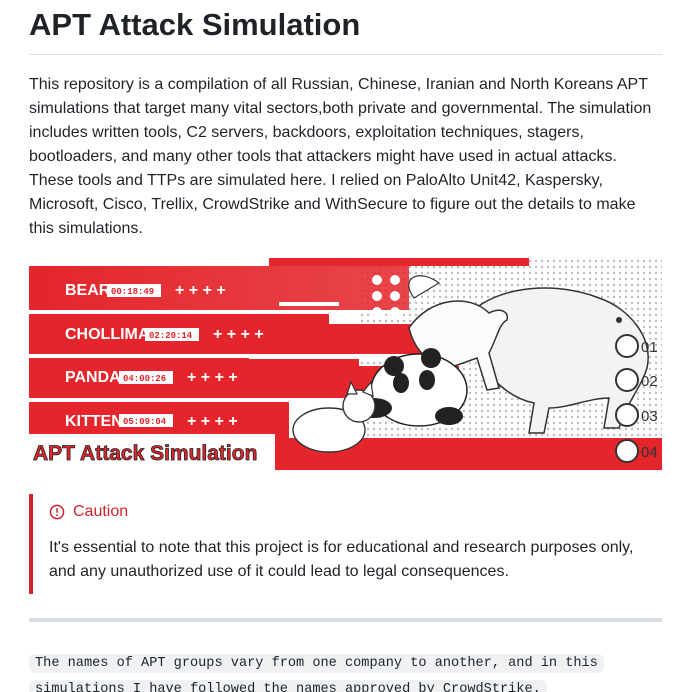 This screenshot has width=690, height=692. What do you see at coordinates (345, 27) in the screenshot?
I see `page-title: APT Attack Simulation` at bounding box center [345, 27].